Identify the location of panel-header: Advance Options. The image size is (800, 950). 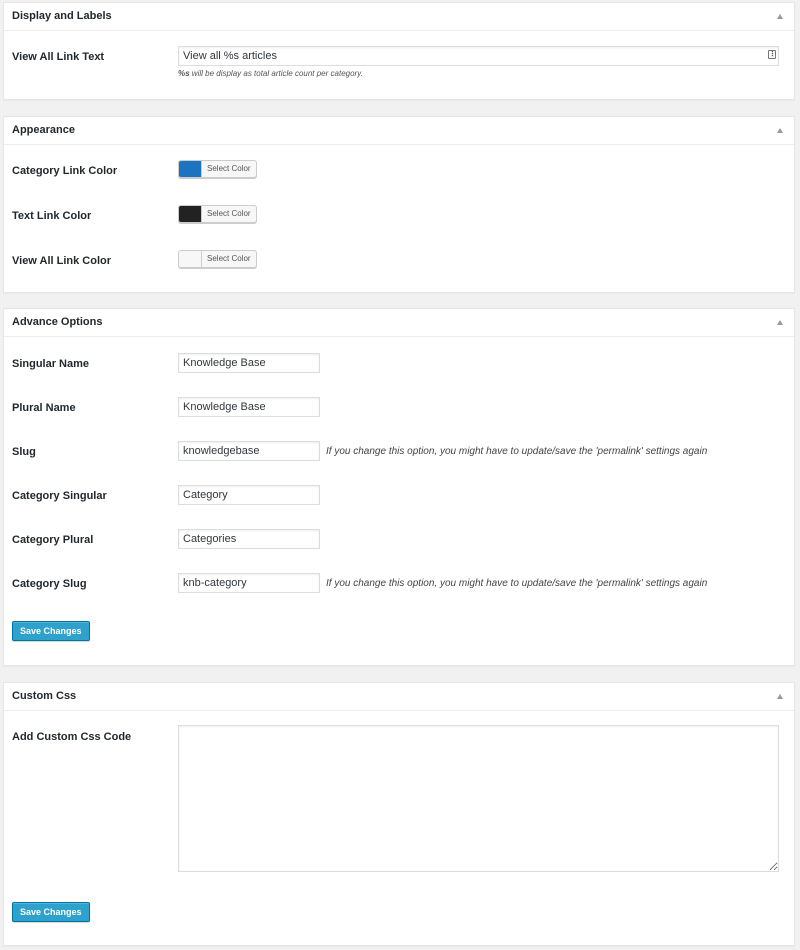
(399, 323).